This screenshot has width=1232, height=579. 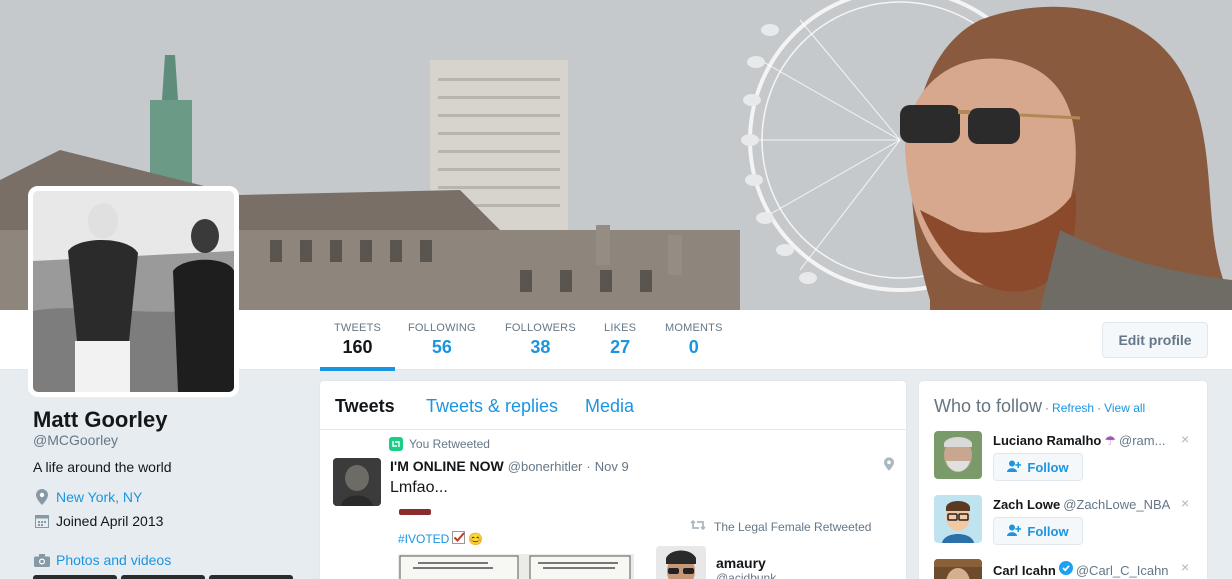 I want to click on embedded-author-handle: @acidbunk, so click(x=746, y=575).